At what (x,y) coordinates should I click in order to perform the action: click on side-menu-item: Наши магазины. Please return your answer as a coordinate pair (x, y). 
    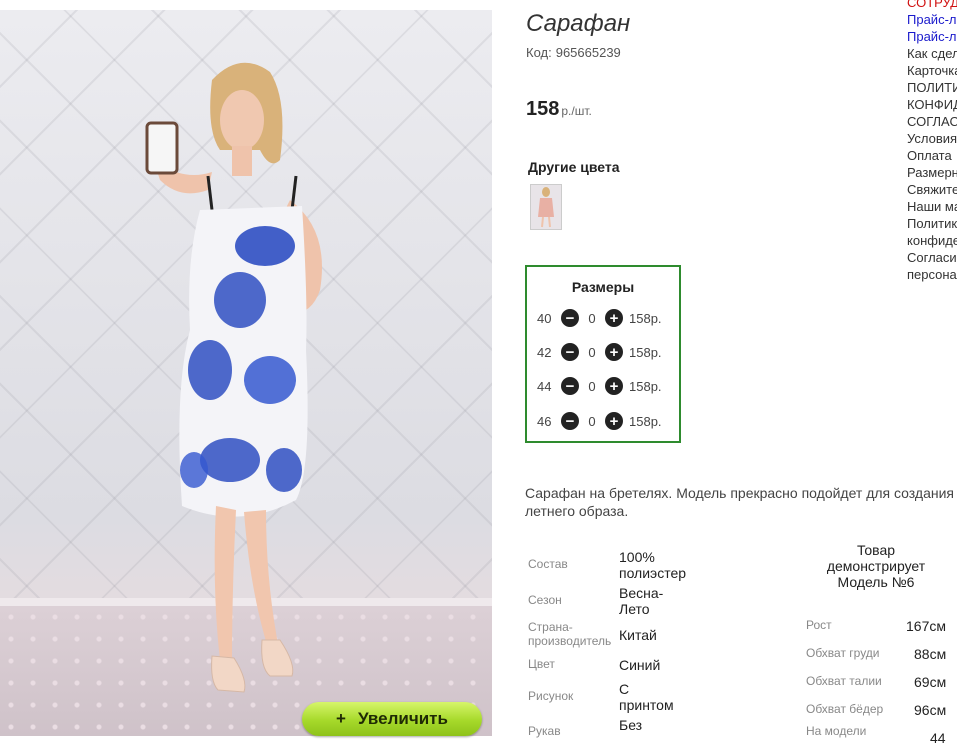
    Looking at the image, I should click on (932, 206).